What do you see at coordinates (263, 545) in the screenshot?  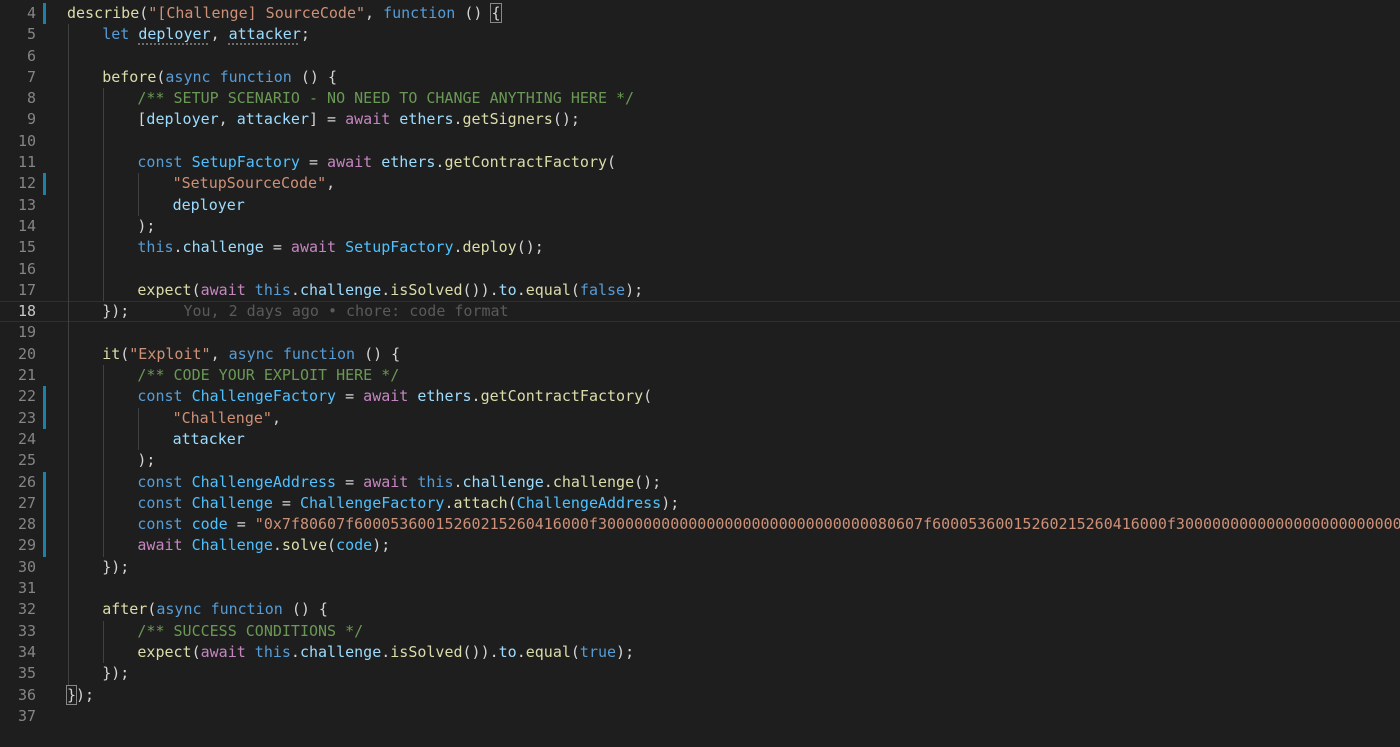 I see `code-text: await Challenge.solve(code);` at bounding box center [263, 545].